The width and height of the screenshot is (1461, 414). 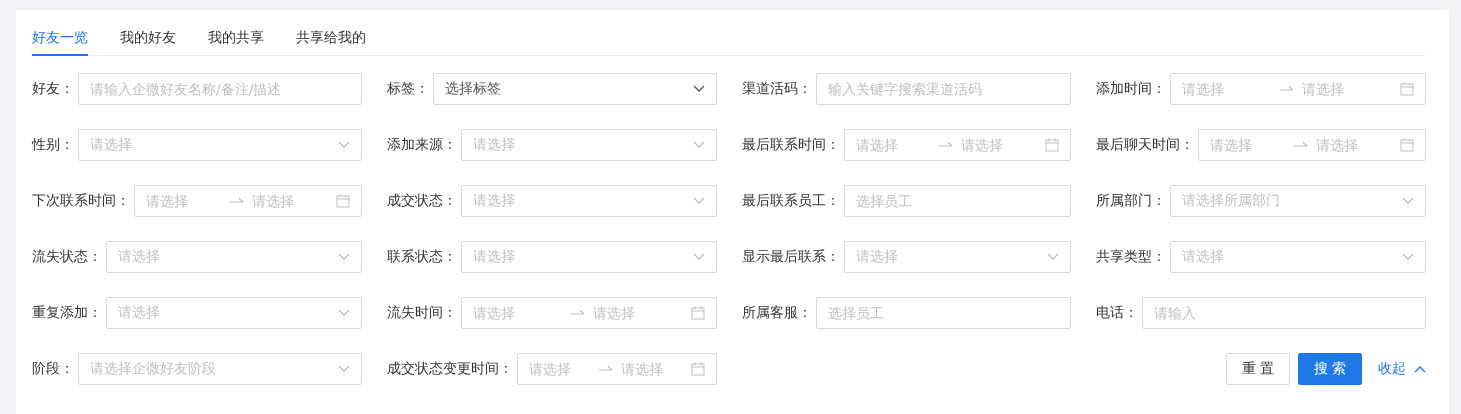 What do you see at coordinates (421, 145) in the screenshot?
I see `field-label: 添加来源：` at bounding box center [421, 145].